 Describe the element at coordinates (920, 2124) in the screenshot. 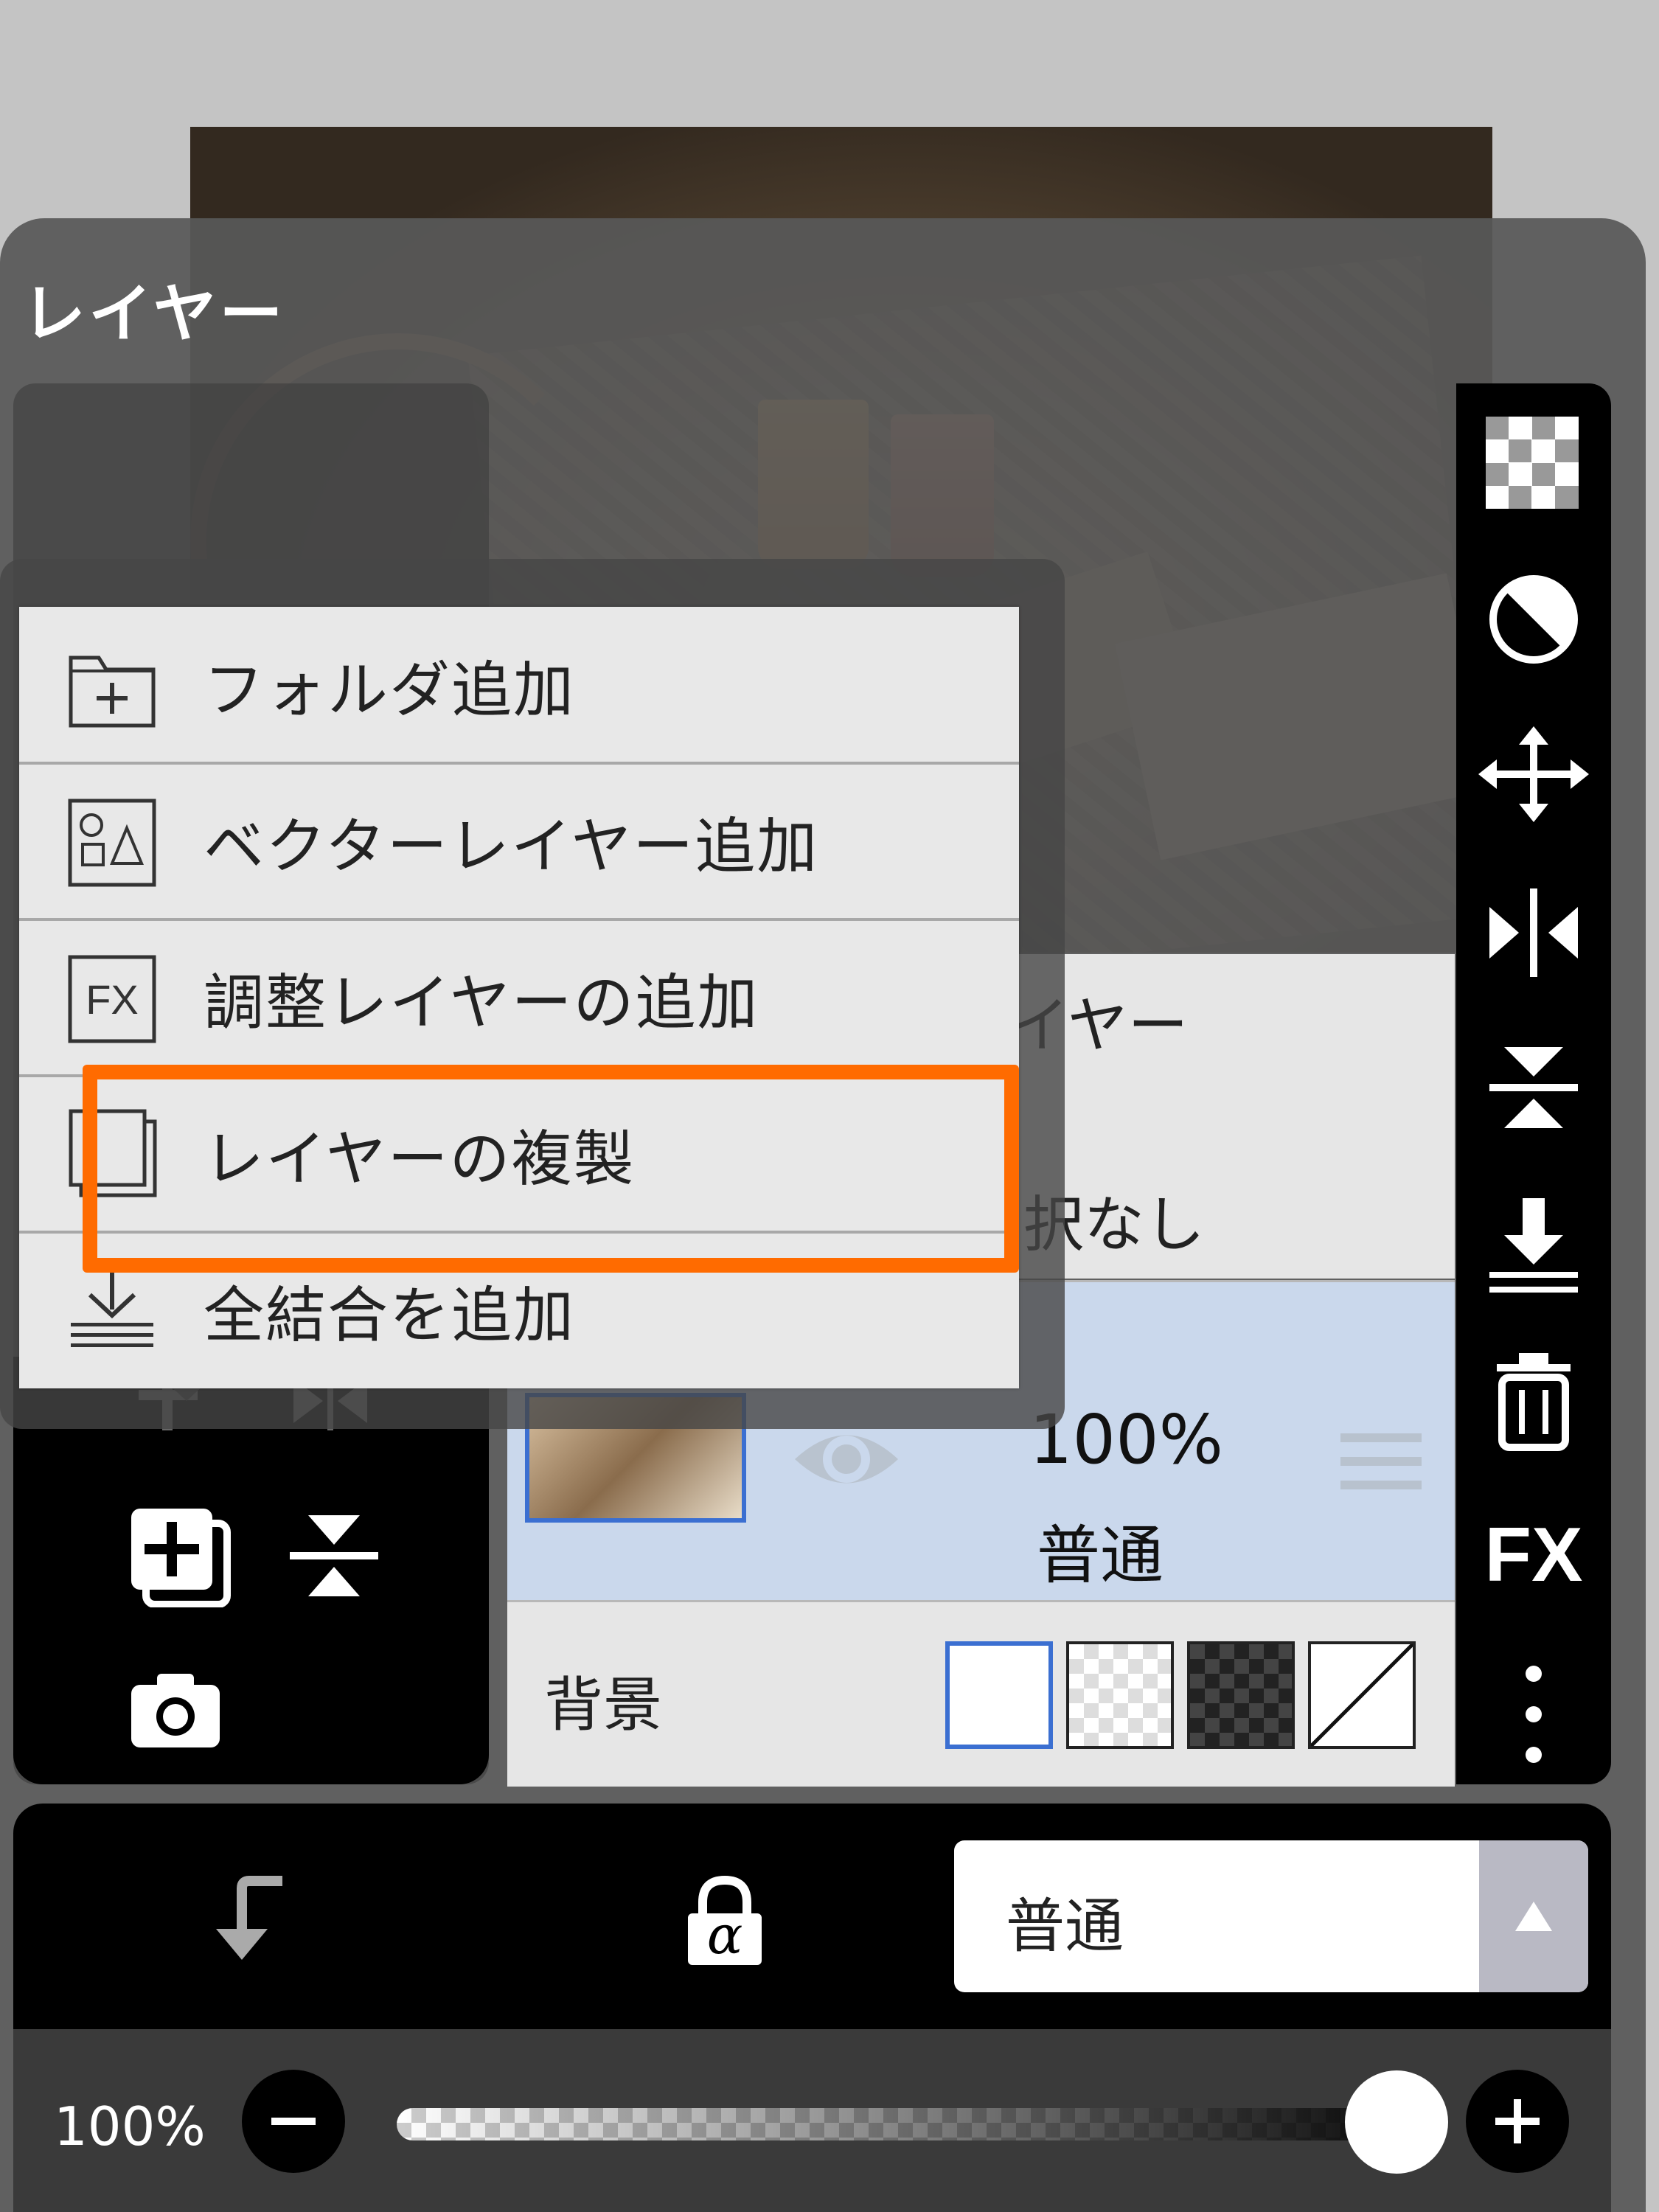

I see `opacity-slider-track` at that location.